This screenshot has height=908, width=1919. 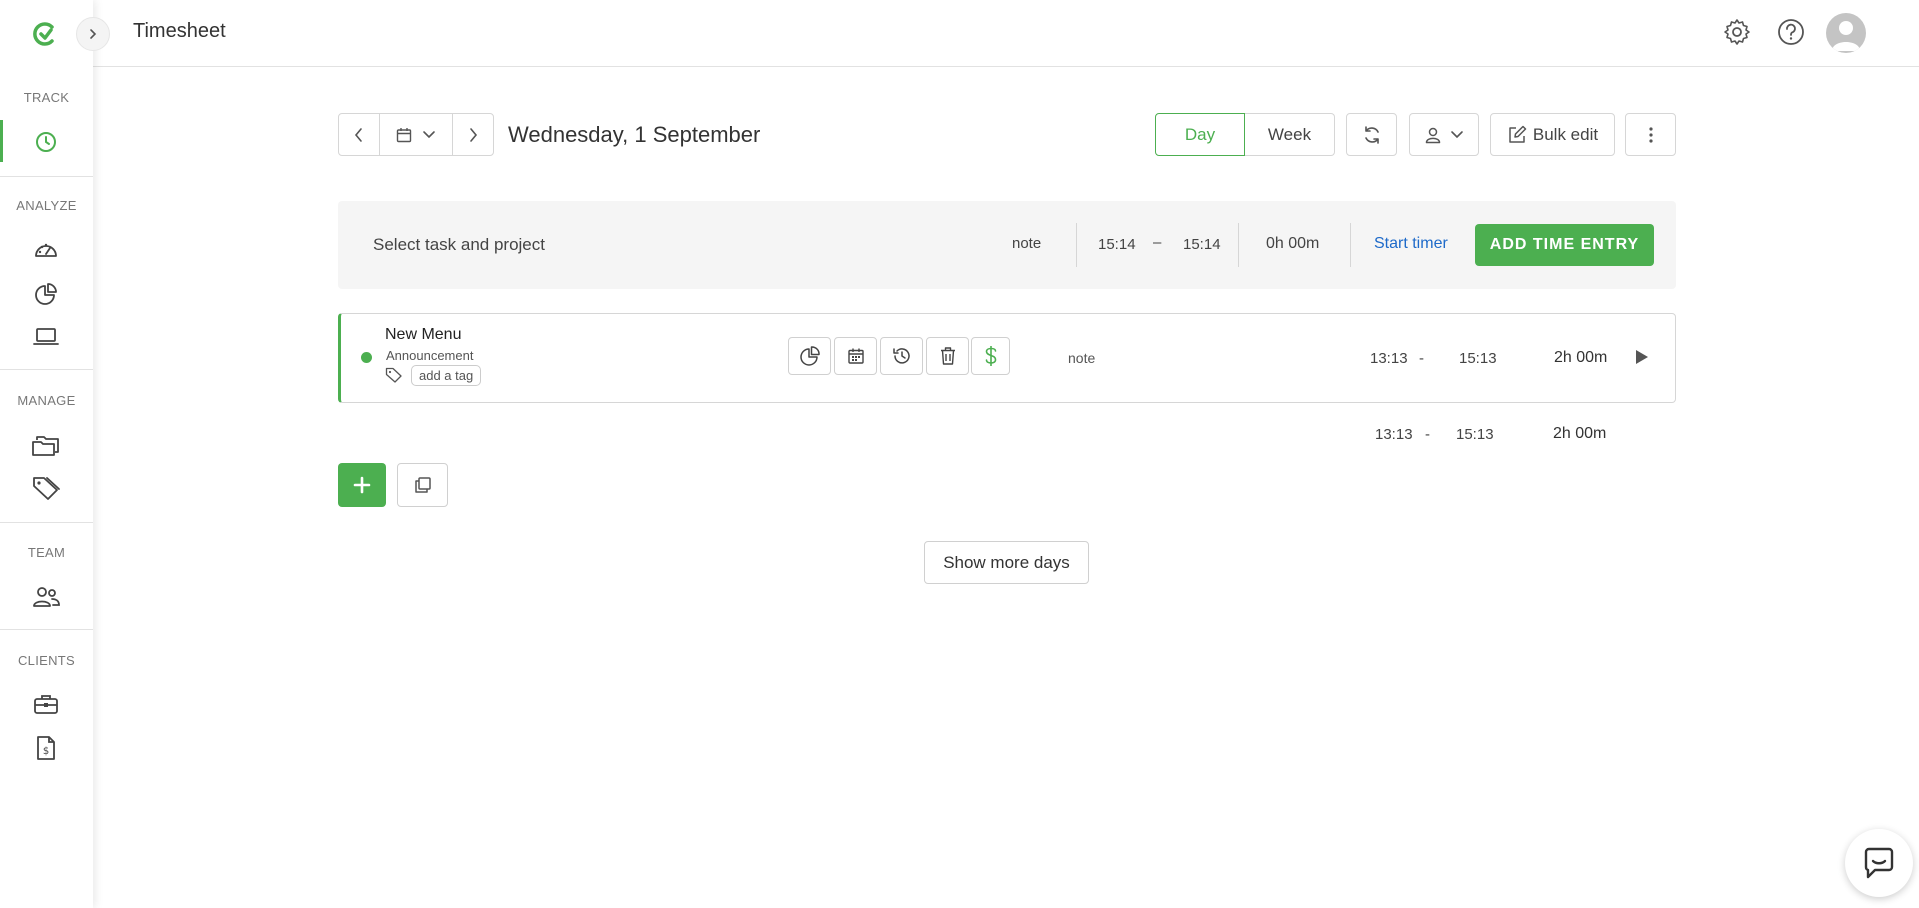 What do you see at coordinates (1389, 358) in the screenshot?
I see `entry-start-time: 13:13` at bounding box center [1389, 358].